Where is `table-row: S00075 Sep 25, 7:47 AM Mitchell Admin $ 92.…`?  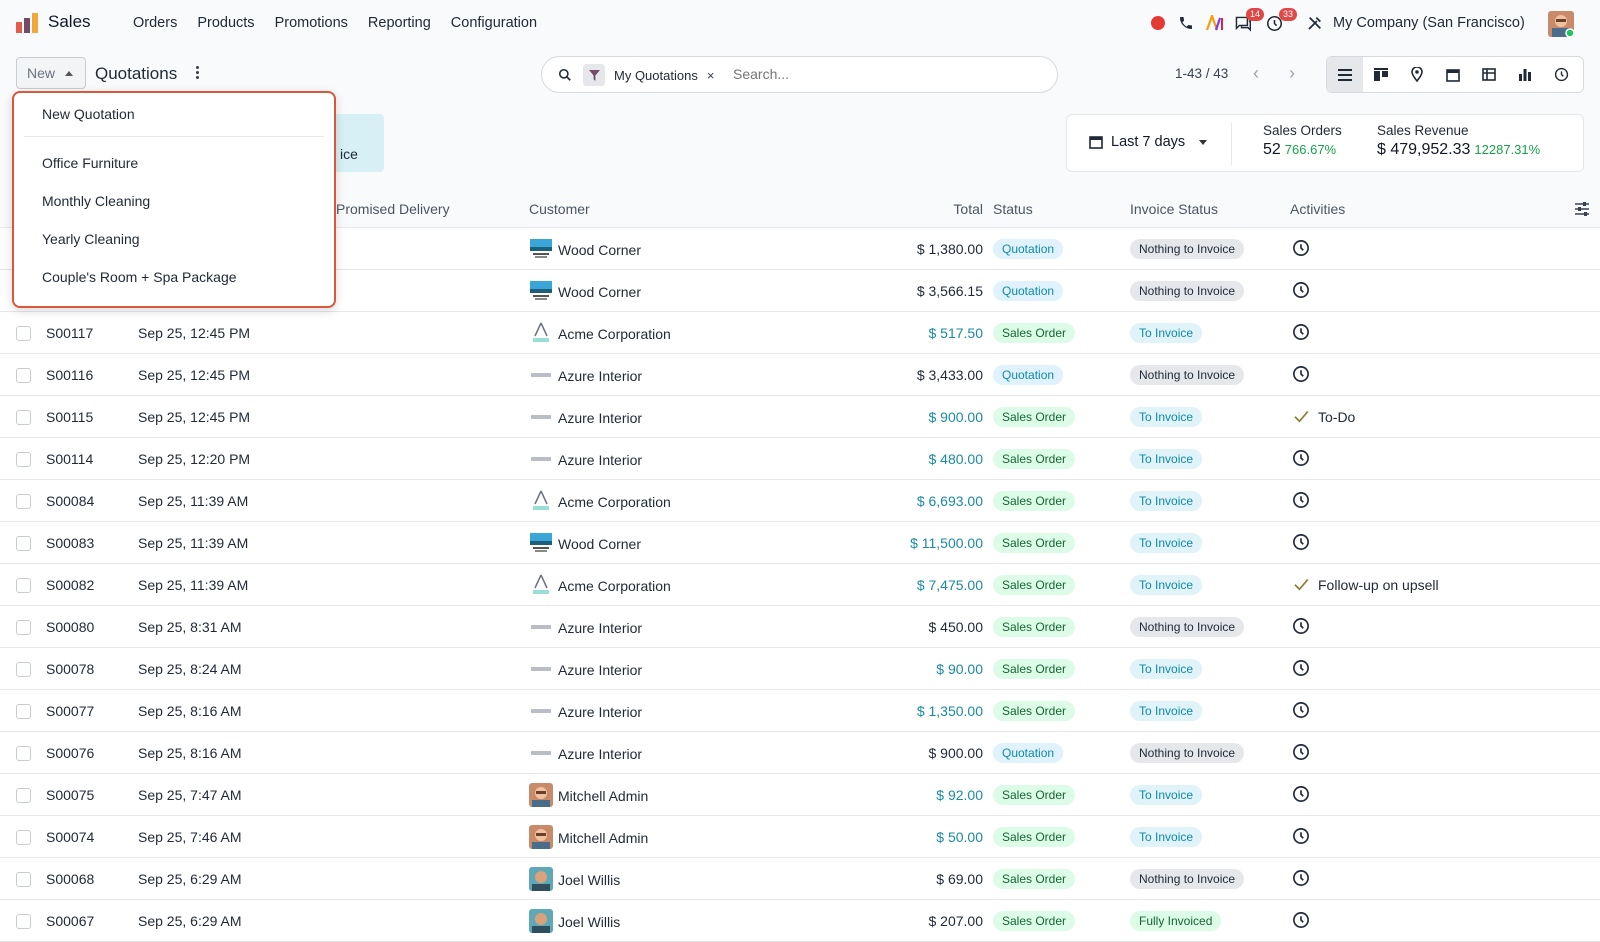
table-row: S00075 Sep 25, 7:47 AM Mitchell Admin $ 92.… is located at coordinates (800, 795).